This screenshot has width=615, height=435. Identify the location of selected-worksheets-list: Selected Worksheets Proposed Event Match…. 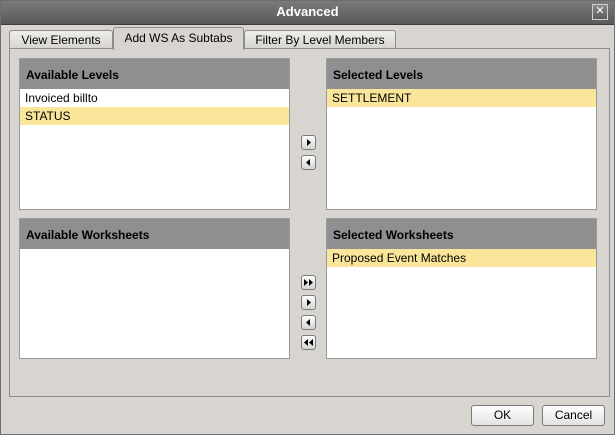
(461, 288).